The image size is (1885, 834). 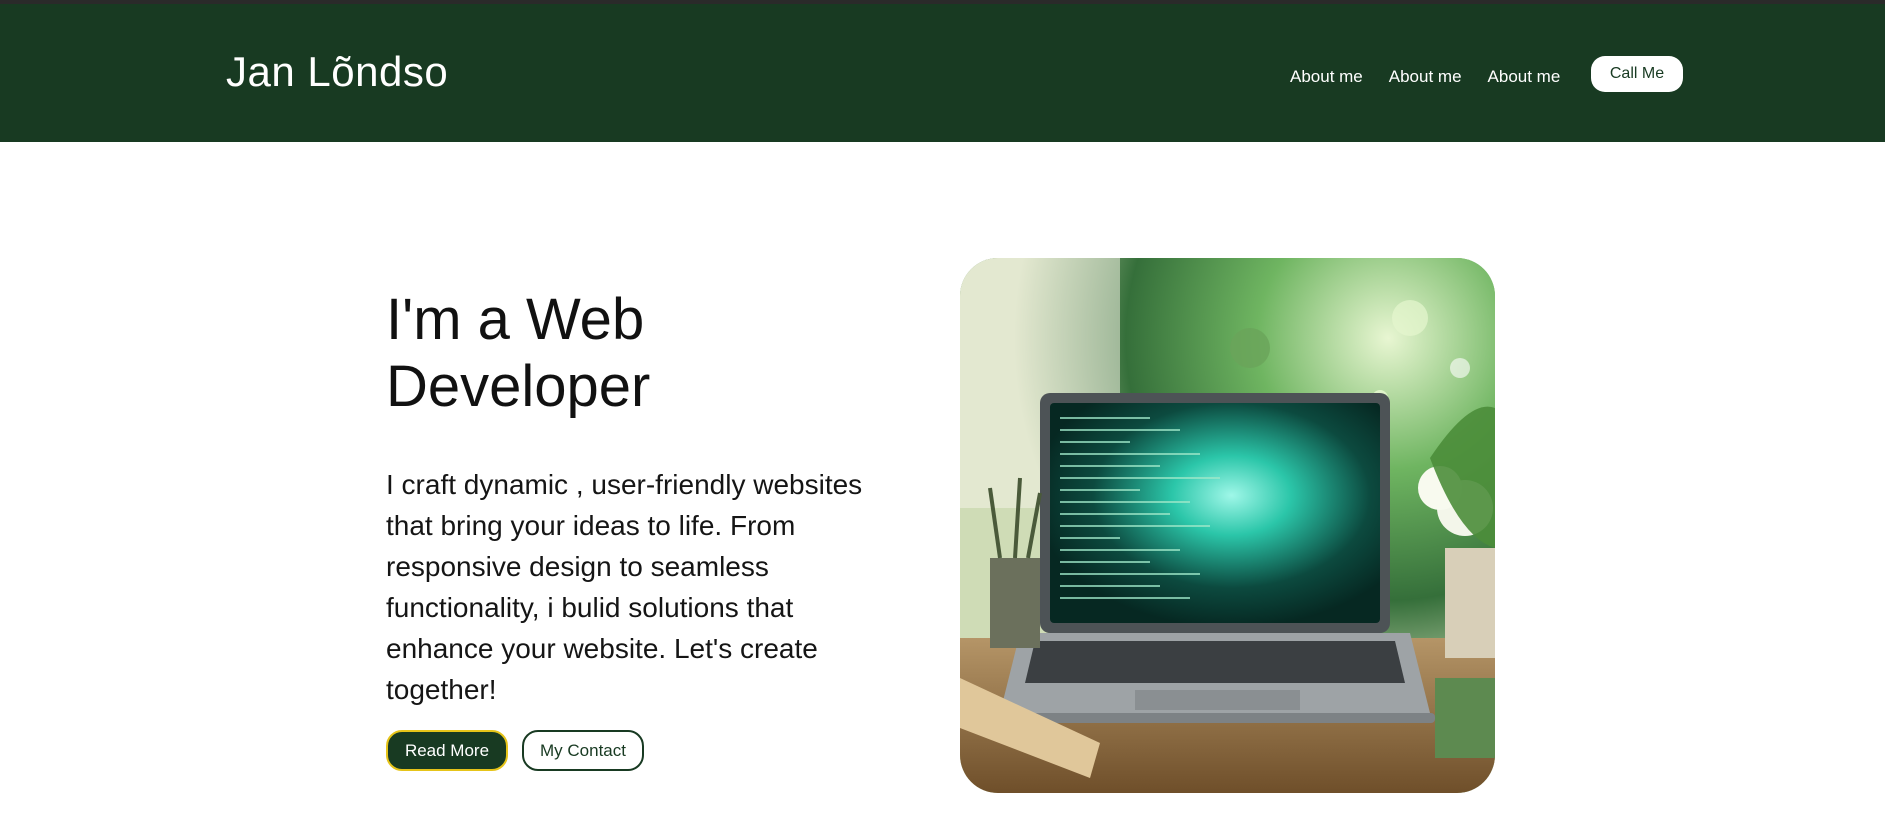 What do you see at coordinates (1524, 77) in the screenshot?
I see `nav-link-about-3: About me` at bounding box center [1524, 77].